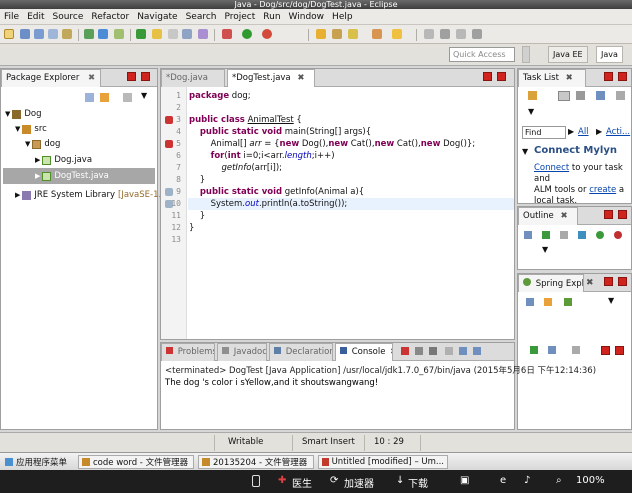  I want to click on connect-link: Connect, so click(551, 168).